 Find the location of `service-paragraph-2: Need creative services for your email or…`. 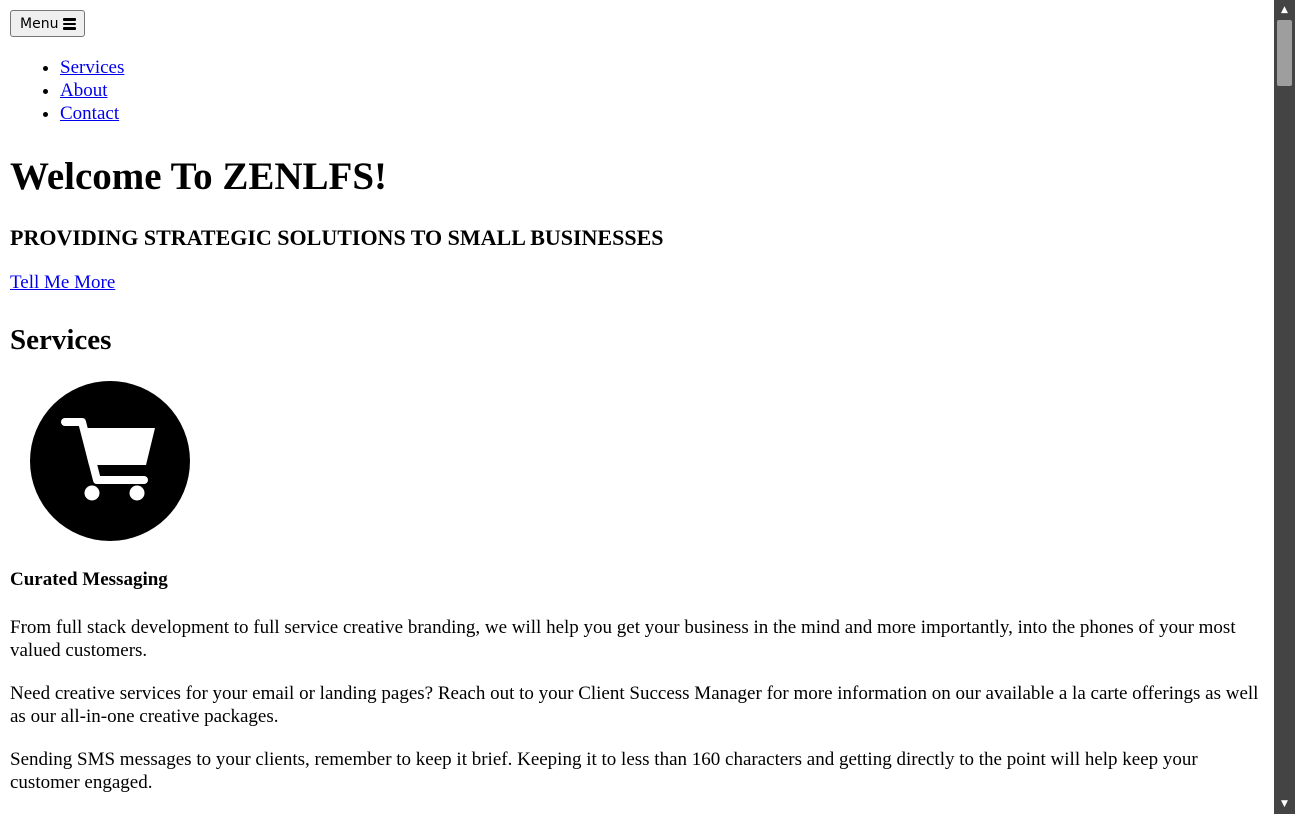

service-paragraph-2: Need creative services for your email or… is located at coordinates (634, 705).